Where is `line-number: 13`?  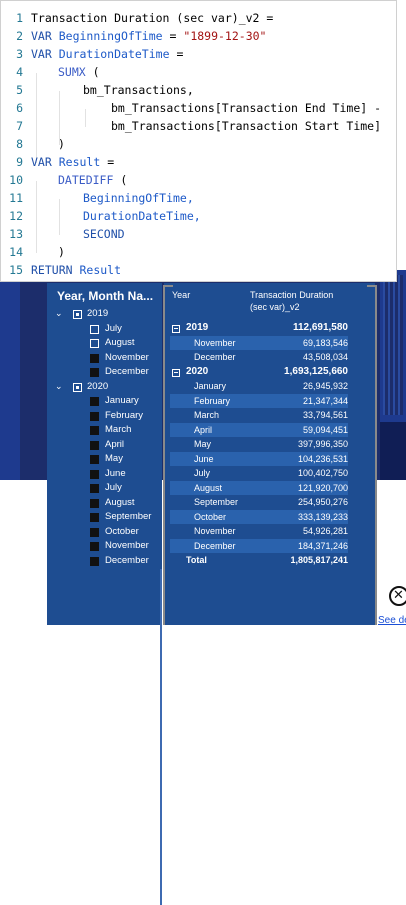
line-number: 13 is located at coordinates (16, 234).